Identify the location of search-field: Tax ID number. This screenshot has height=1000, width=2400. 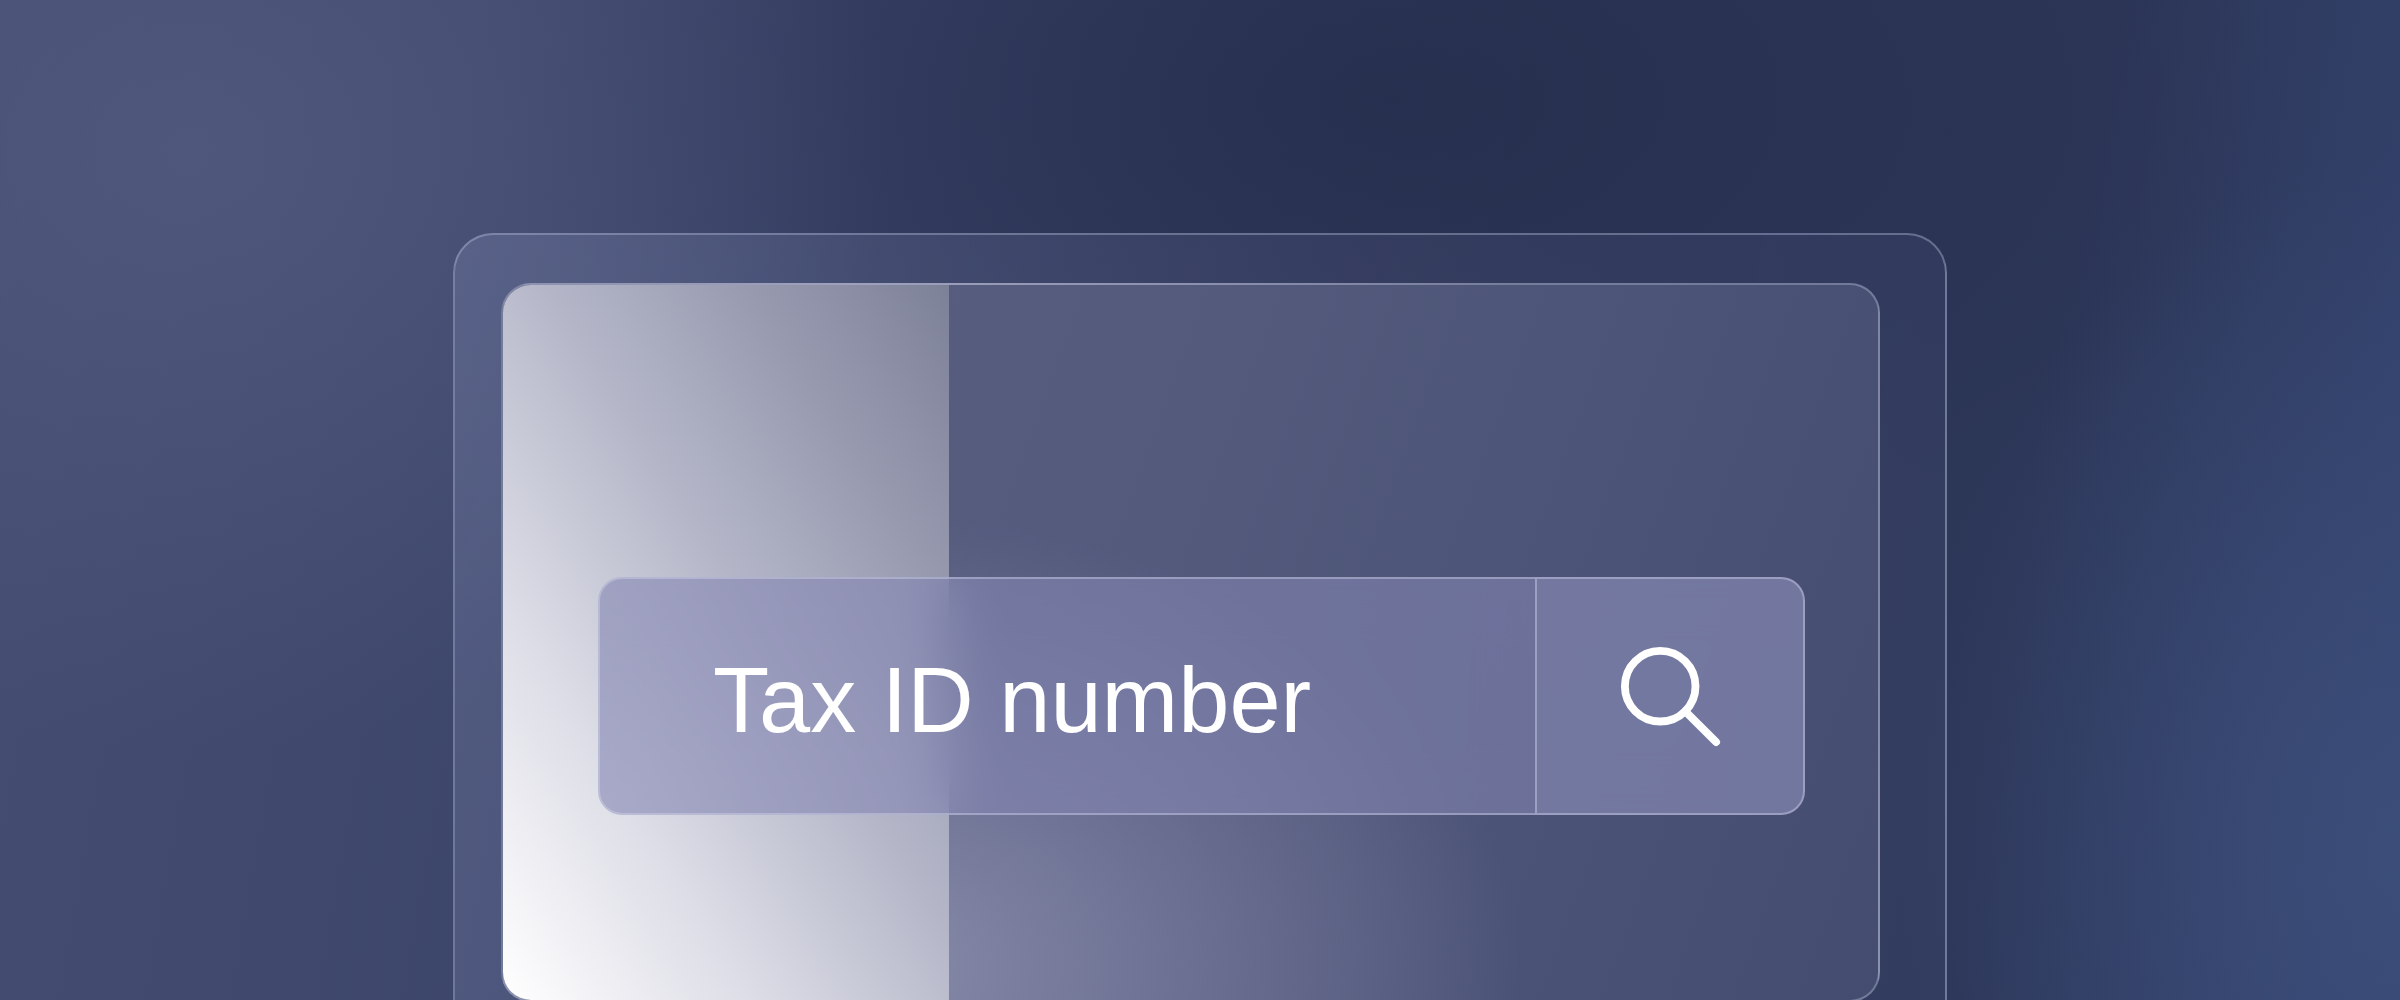
(1066, 696).